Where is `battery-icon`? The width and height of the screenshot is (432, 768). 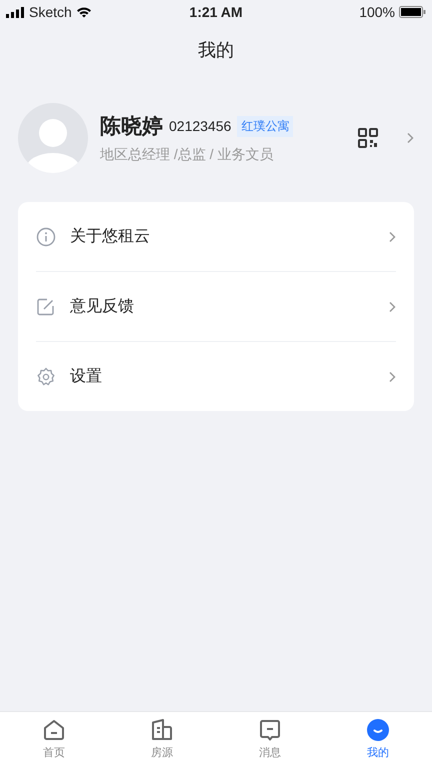 battery-icon is located at coordinates (412, 12).